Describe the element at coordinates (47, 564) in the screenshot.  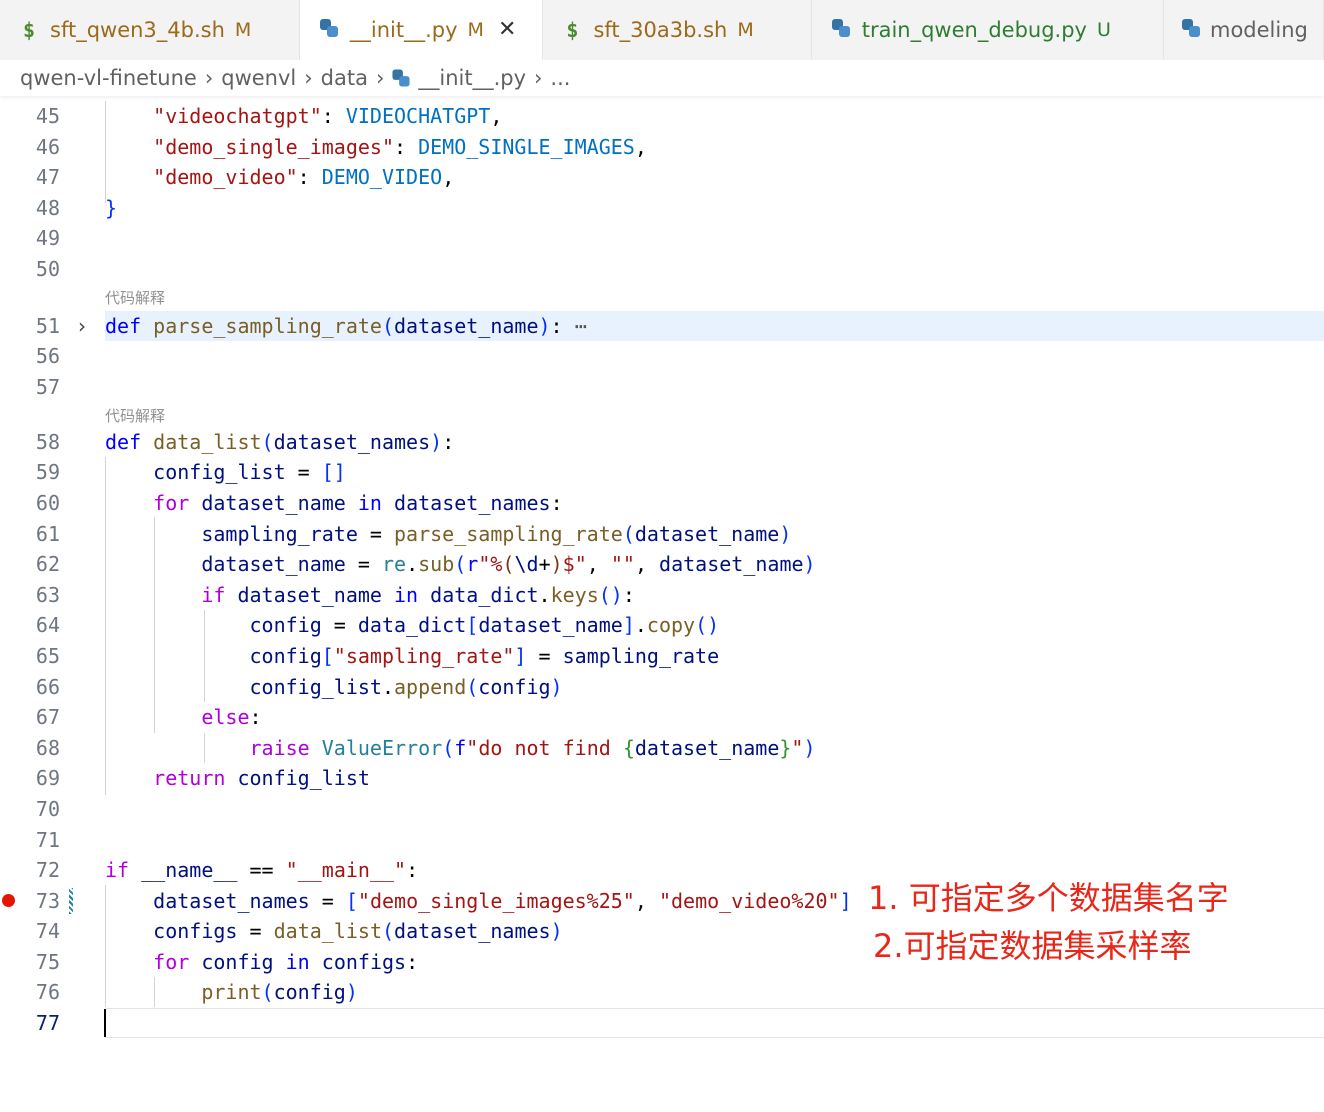
I see `line-number: 62` at that location.